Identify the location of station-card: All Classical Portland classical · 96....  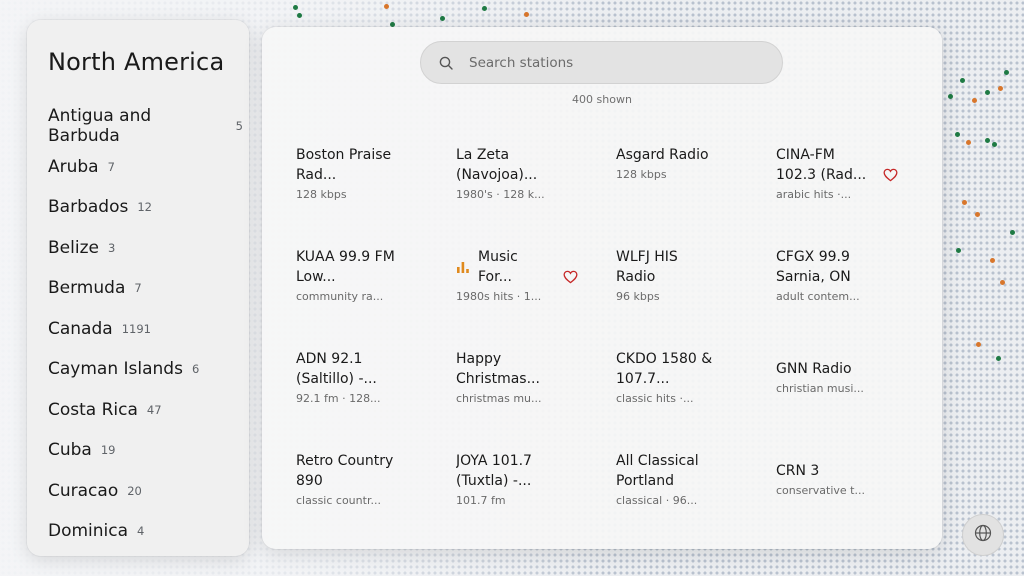
(662, 488).